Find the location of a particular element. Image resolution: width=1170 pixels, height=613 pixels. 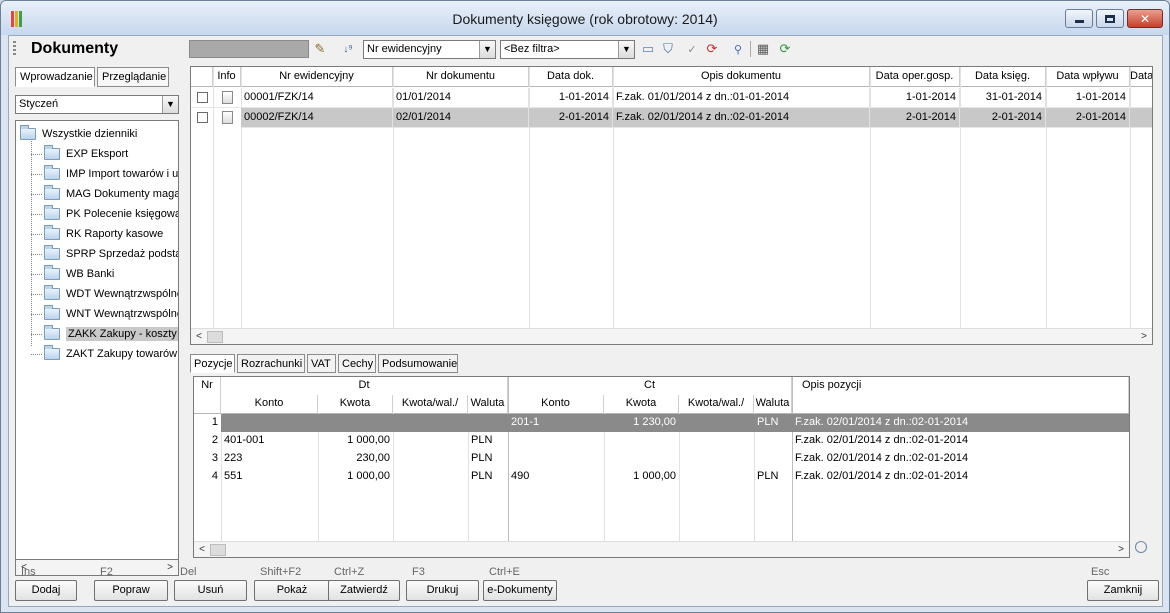

column-header-ct-waluta: Waluta is located at coordinates (773, 404).